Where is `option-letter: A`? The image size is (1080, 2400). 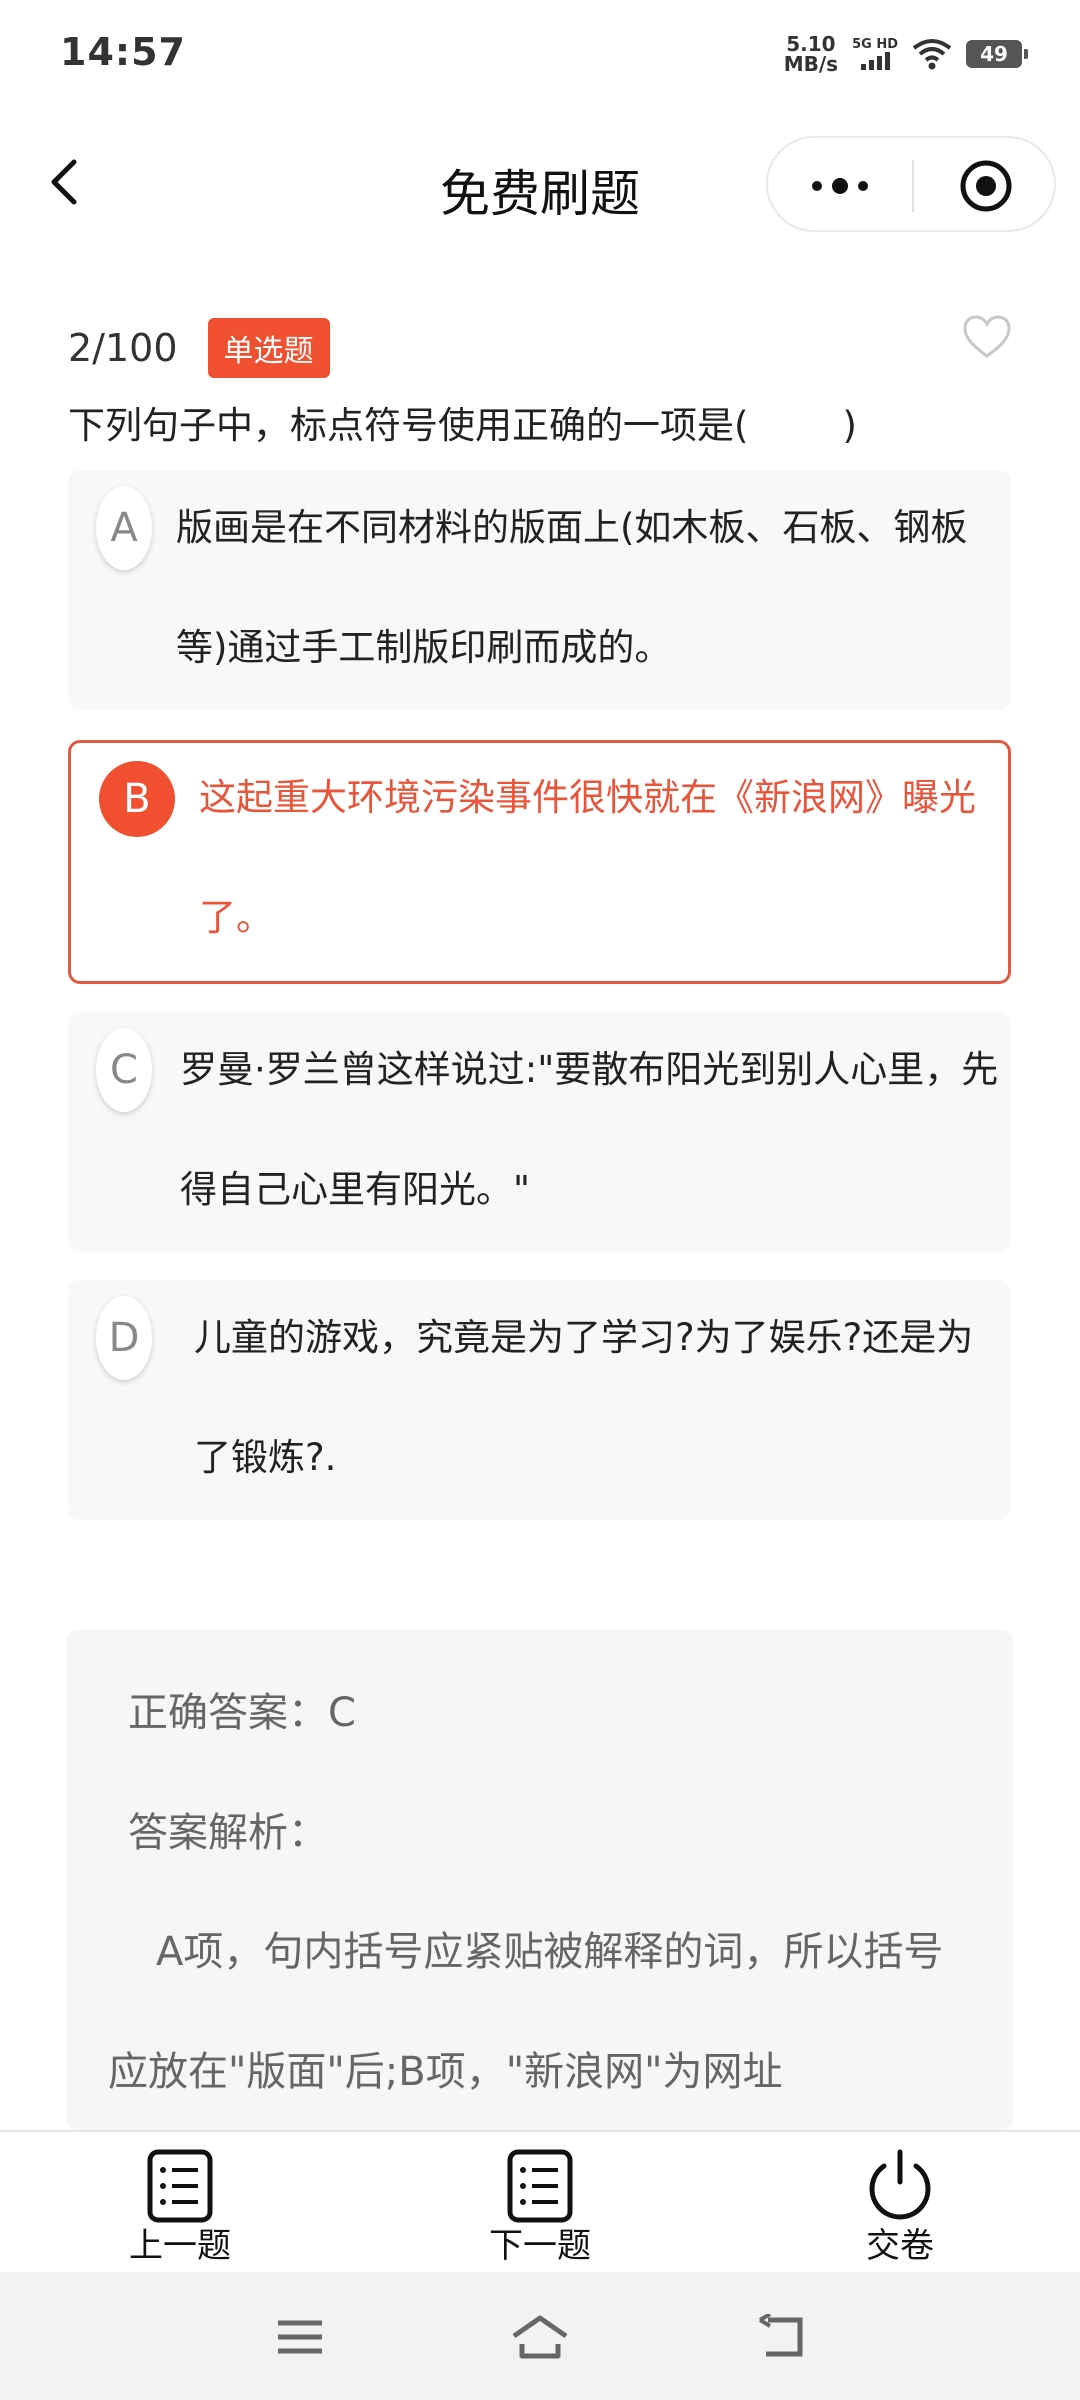
option-letter: A is located at coordinates (124, 528).